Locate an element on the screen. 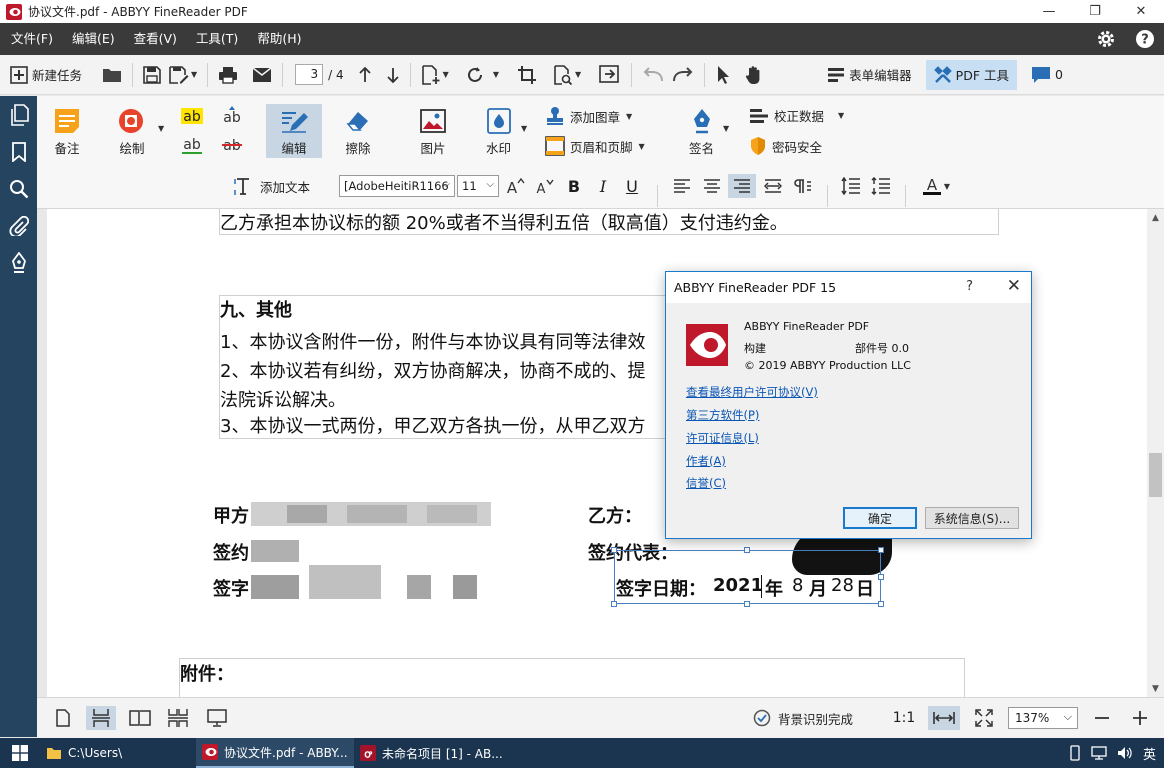  menu-view: 查看(V) is located at coordinates (155, 39).